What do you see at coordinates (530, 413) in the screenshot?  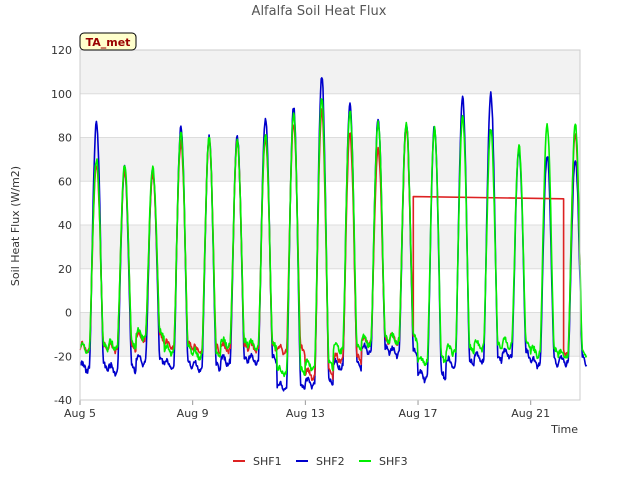 I see `x-tick-label: Aug 21` at bounding box center [530, 413].